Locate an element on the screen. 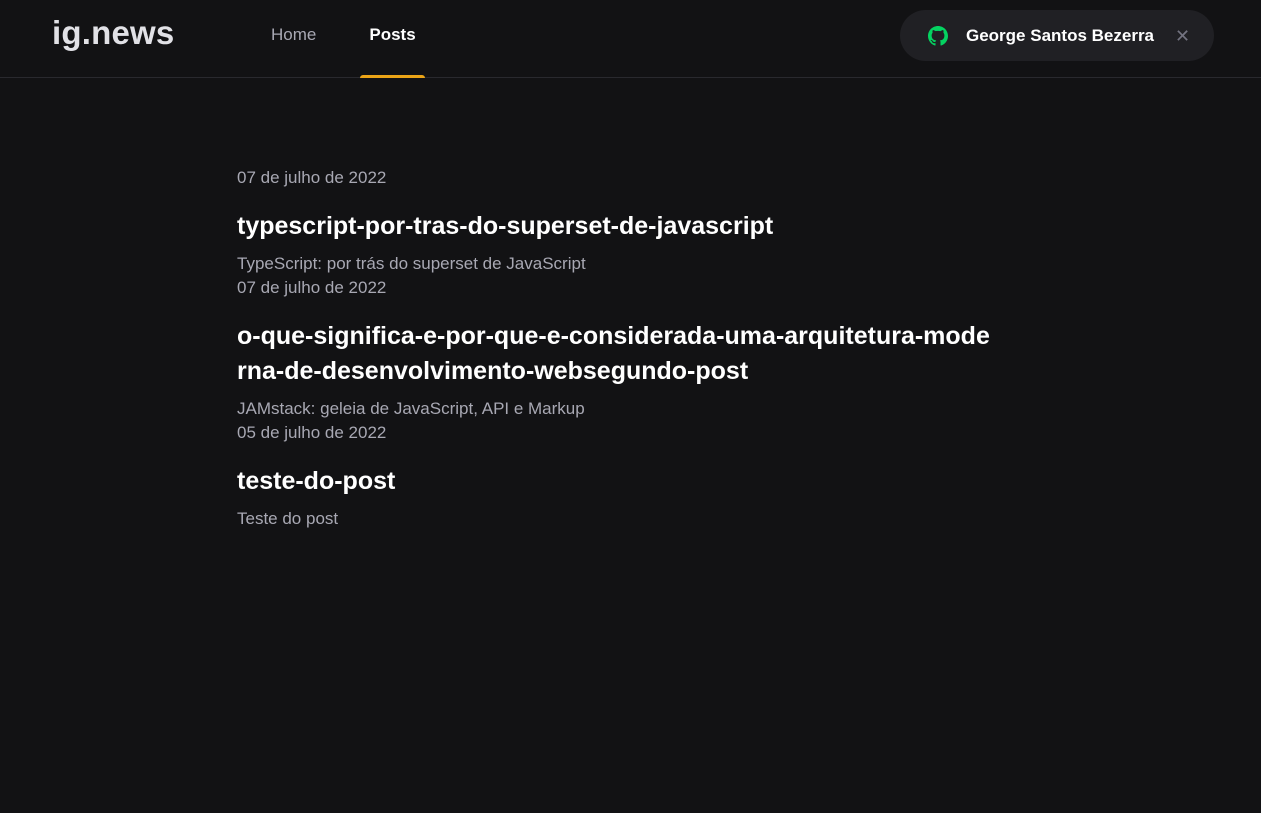 This screenshot has height=813, width=1261. logo: ig.news is located at coordinates (113, 33).